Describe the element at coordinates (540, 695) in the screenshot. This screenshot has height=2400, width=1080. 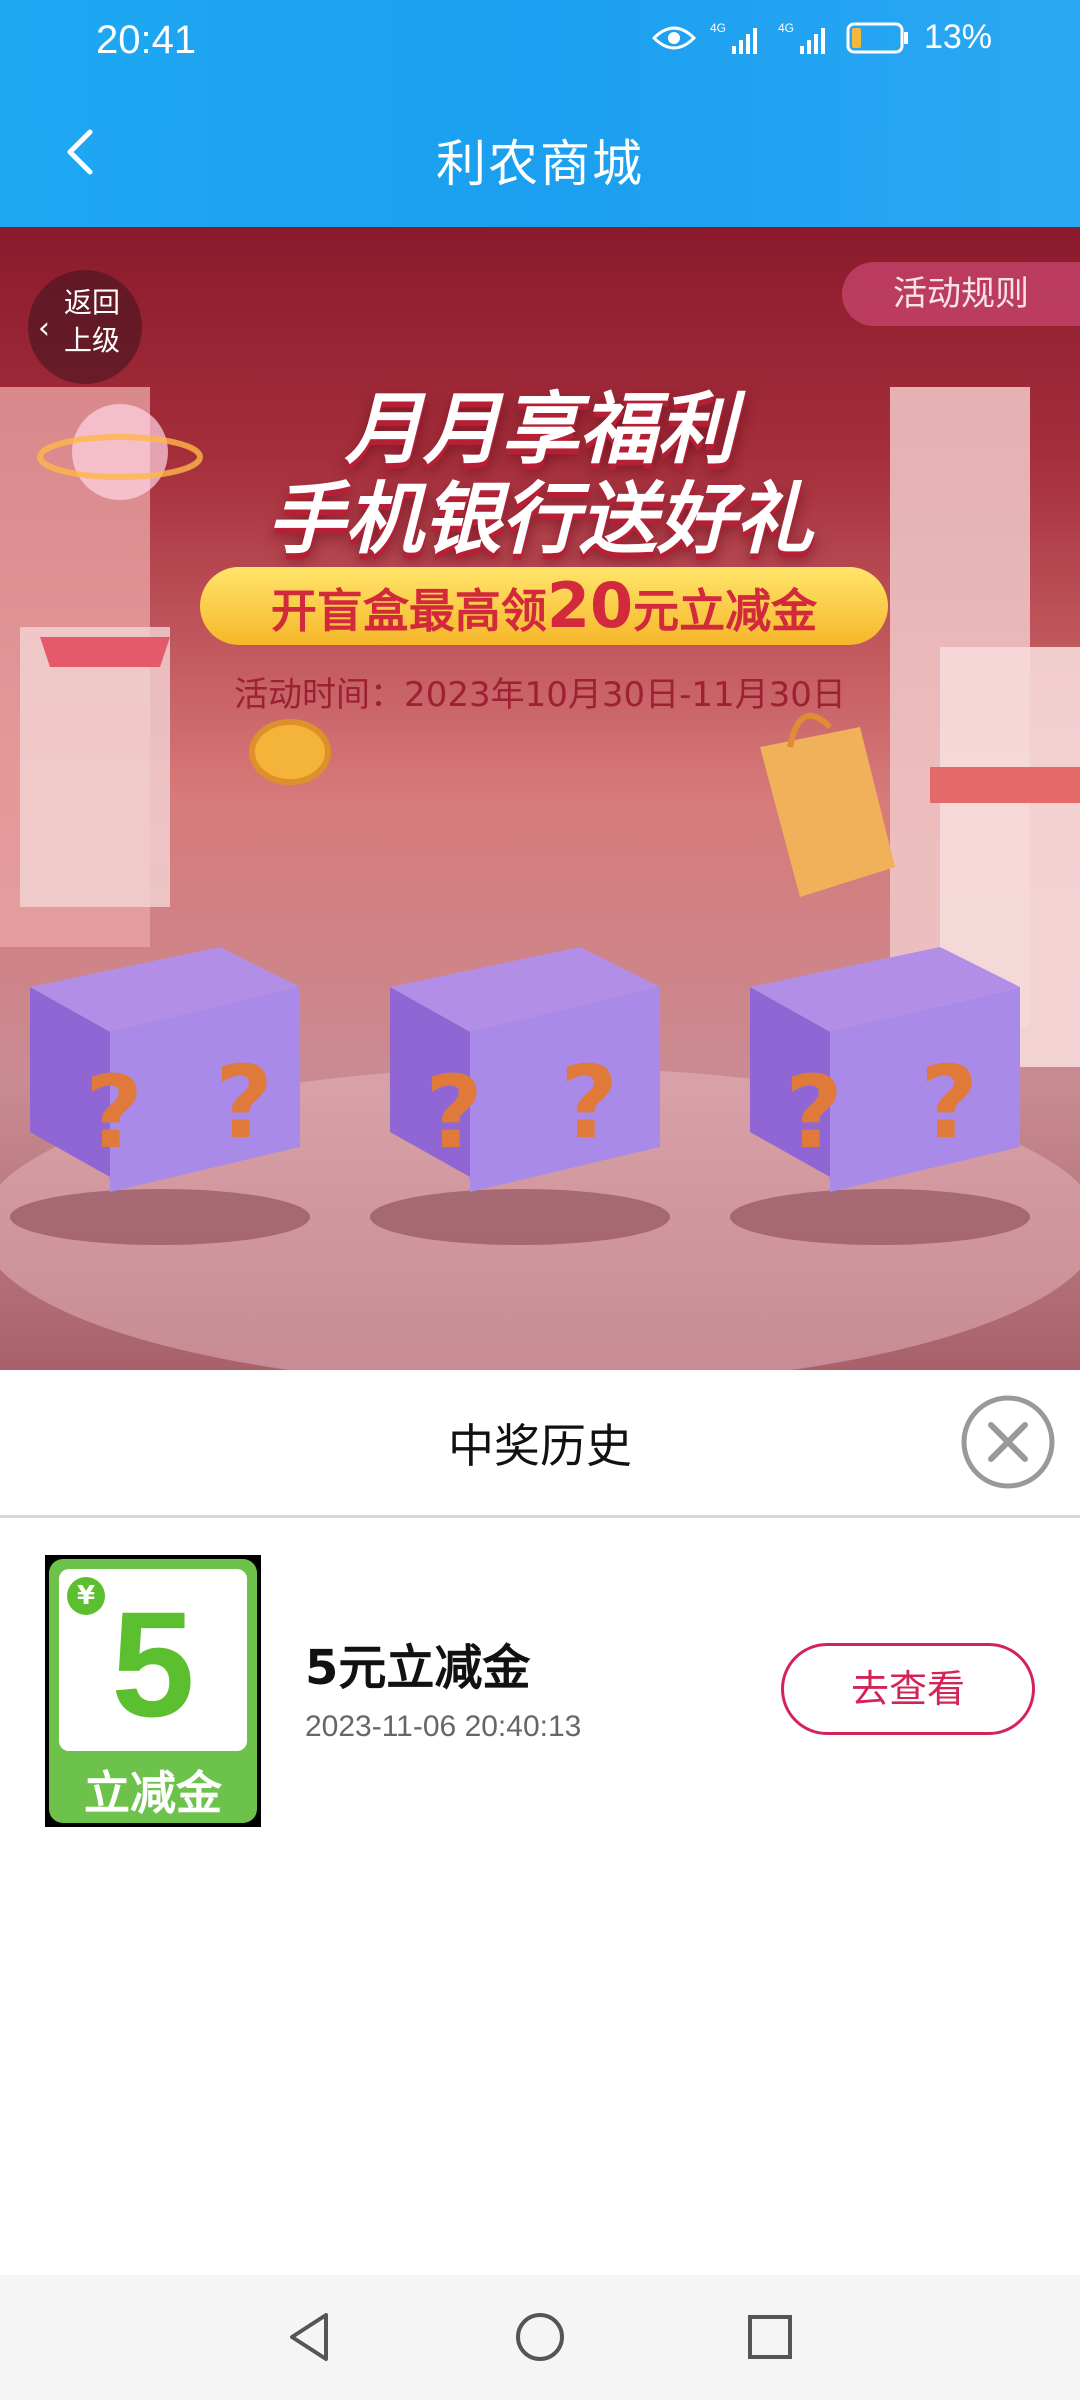
I see `activity-time: 活动时间：2023年10月30日-11月30日` at that location.